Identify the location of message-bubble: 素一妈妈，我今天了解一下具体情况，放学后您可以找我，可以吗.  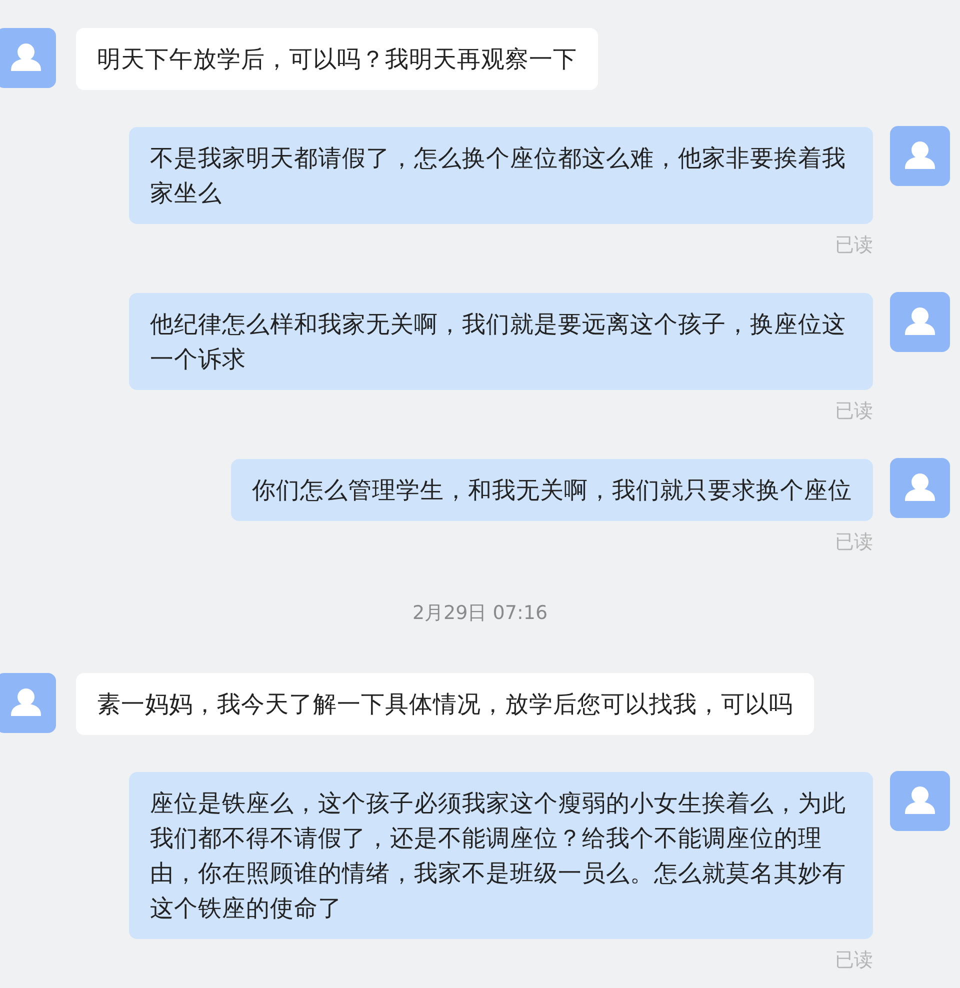
(445, 704).